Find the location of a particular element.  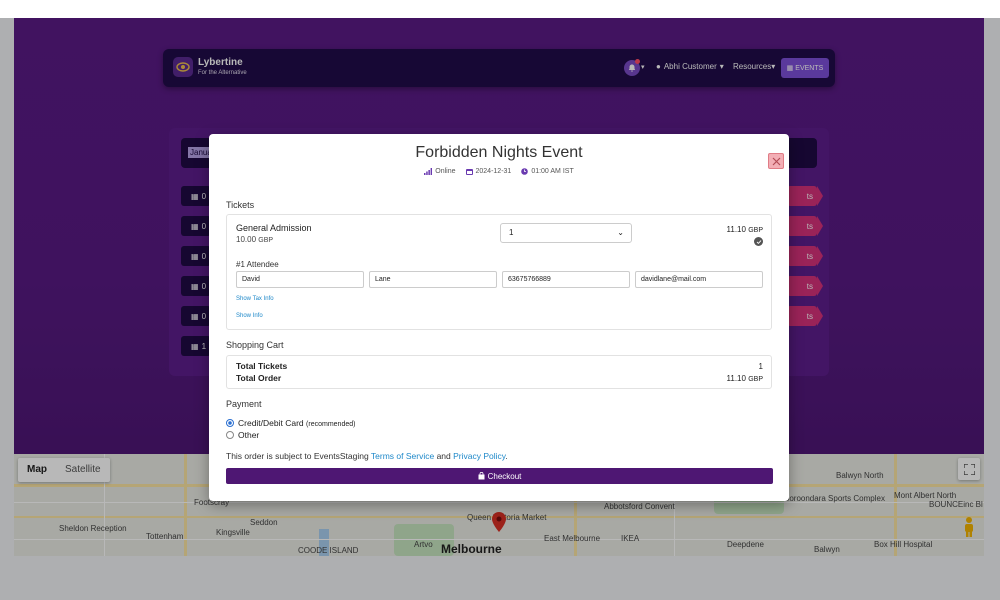

quantity-value: 1 is located at coordinates (511, 232).